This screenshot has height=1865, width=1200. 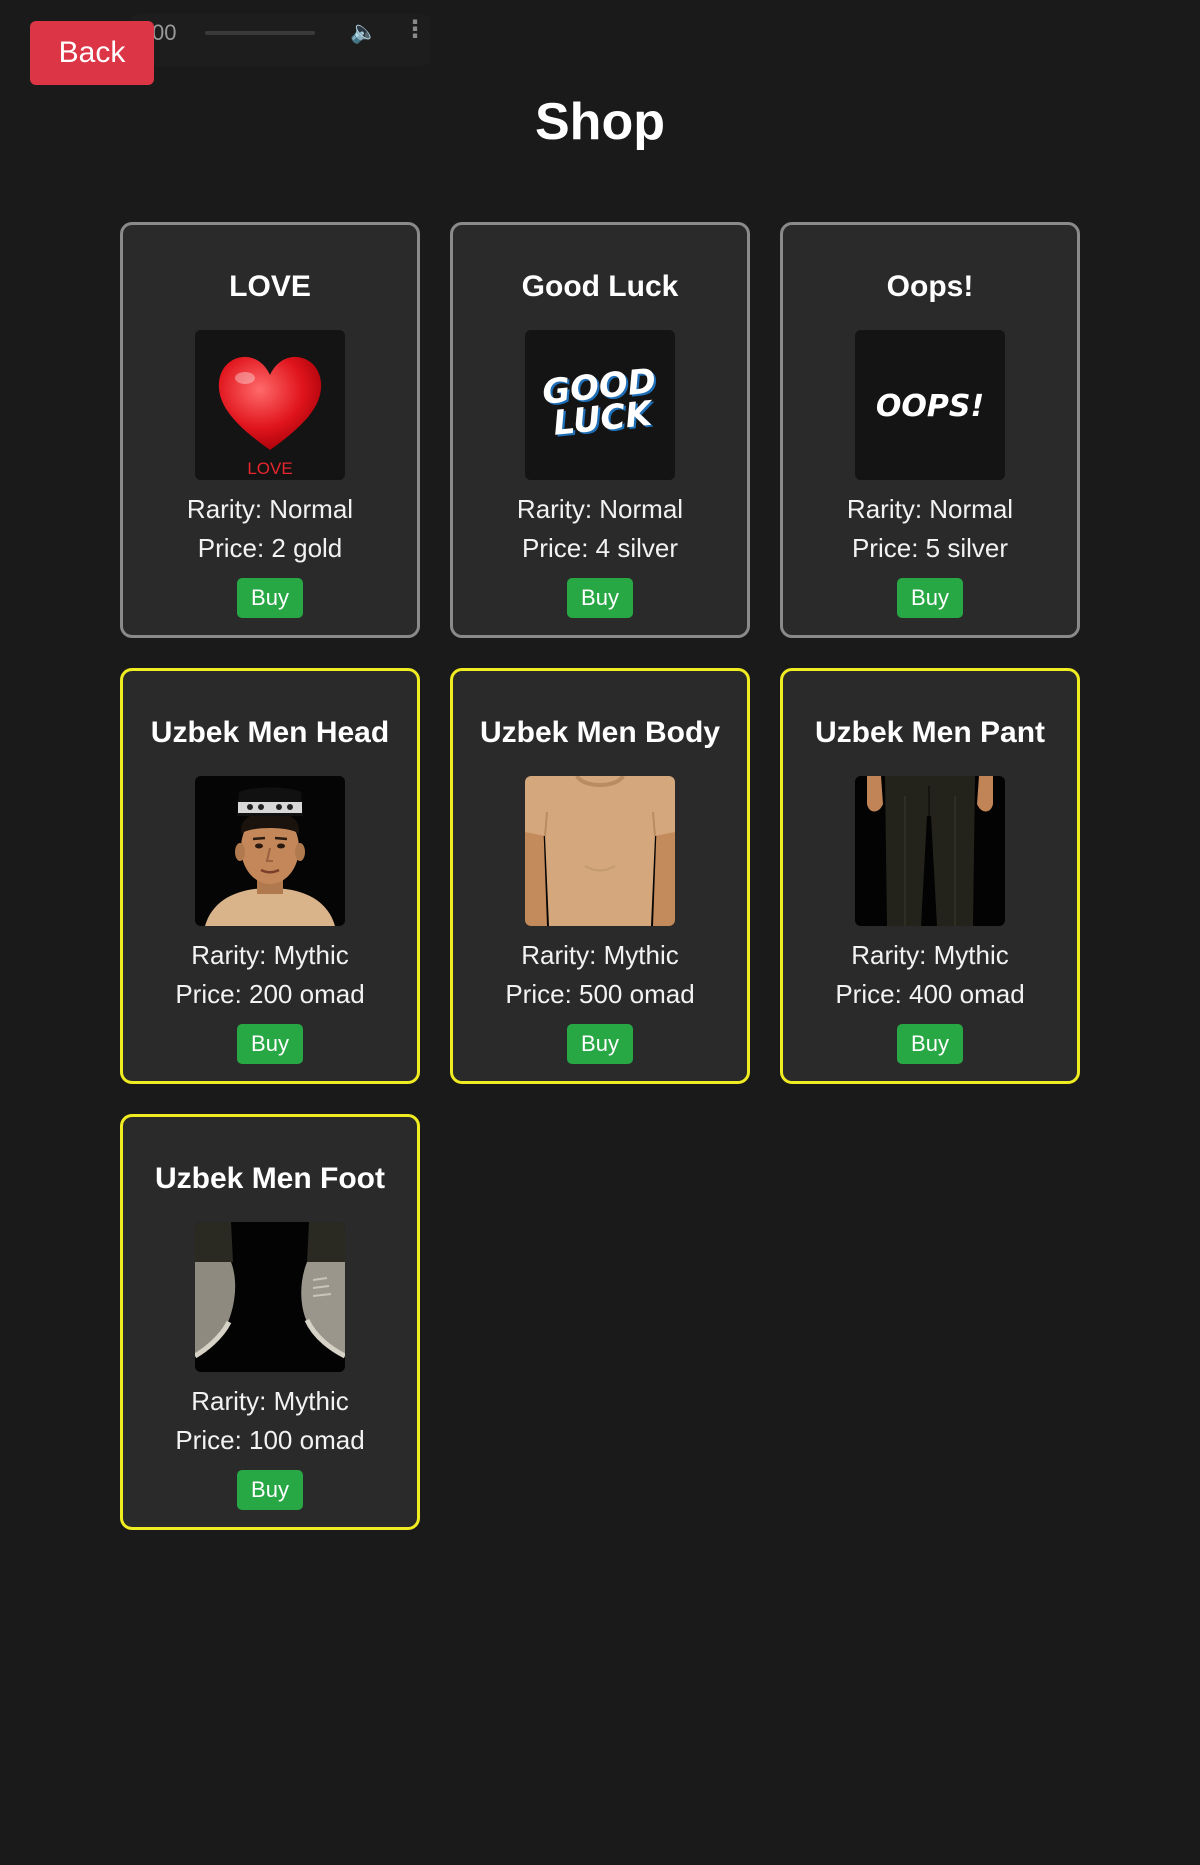 I want to click on price-value: 200 omad, so click(x=307, y=994).